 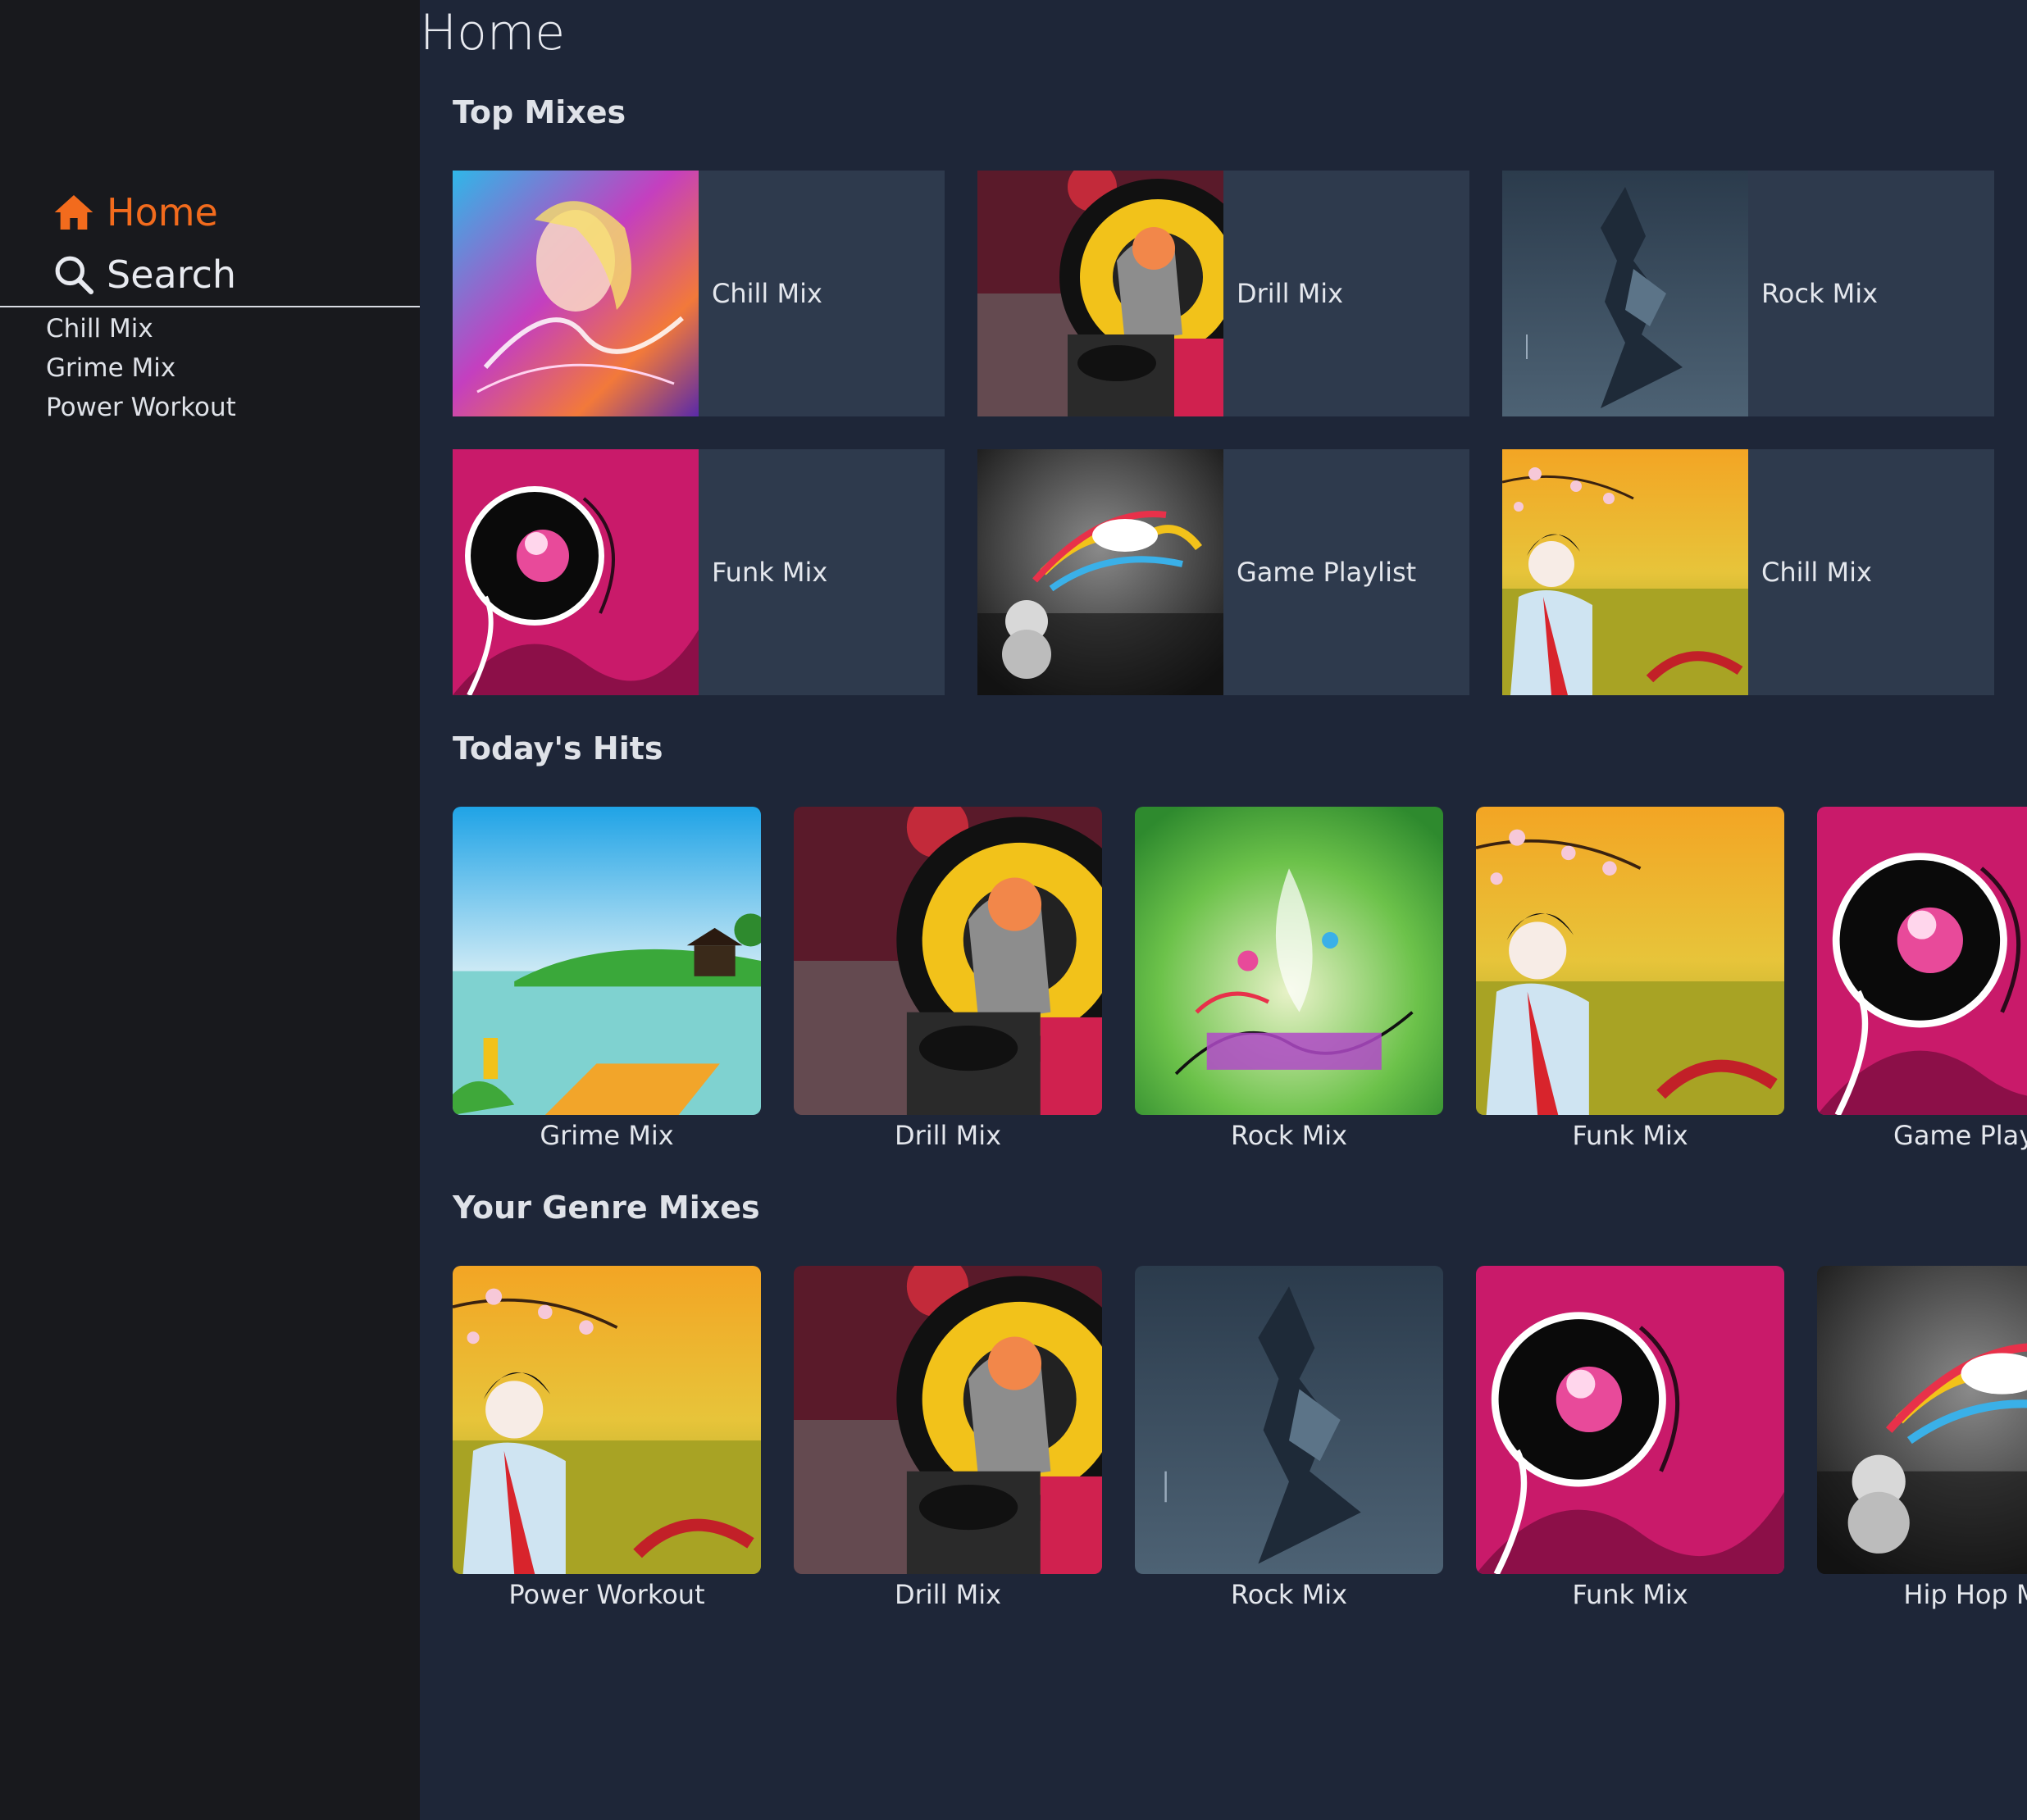 I want to click on playlist-tile-label: Hip Hop M, so click(x=1965, y=1594).